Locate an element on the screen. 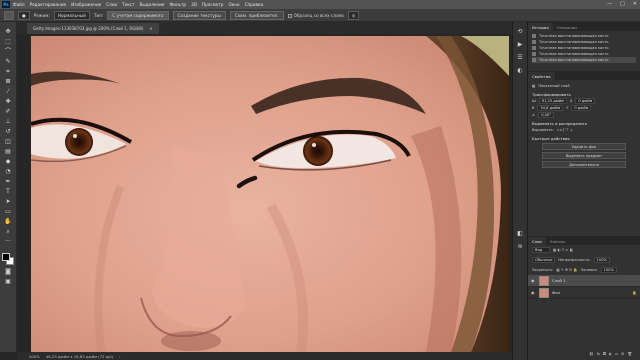 The height and width of the screenshot is (360, 640). clone-stamp-tool-icon: ⊥ is located at coordinates (8, 122).